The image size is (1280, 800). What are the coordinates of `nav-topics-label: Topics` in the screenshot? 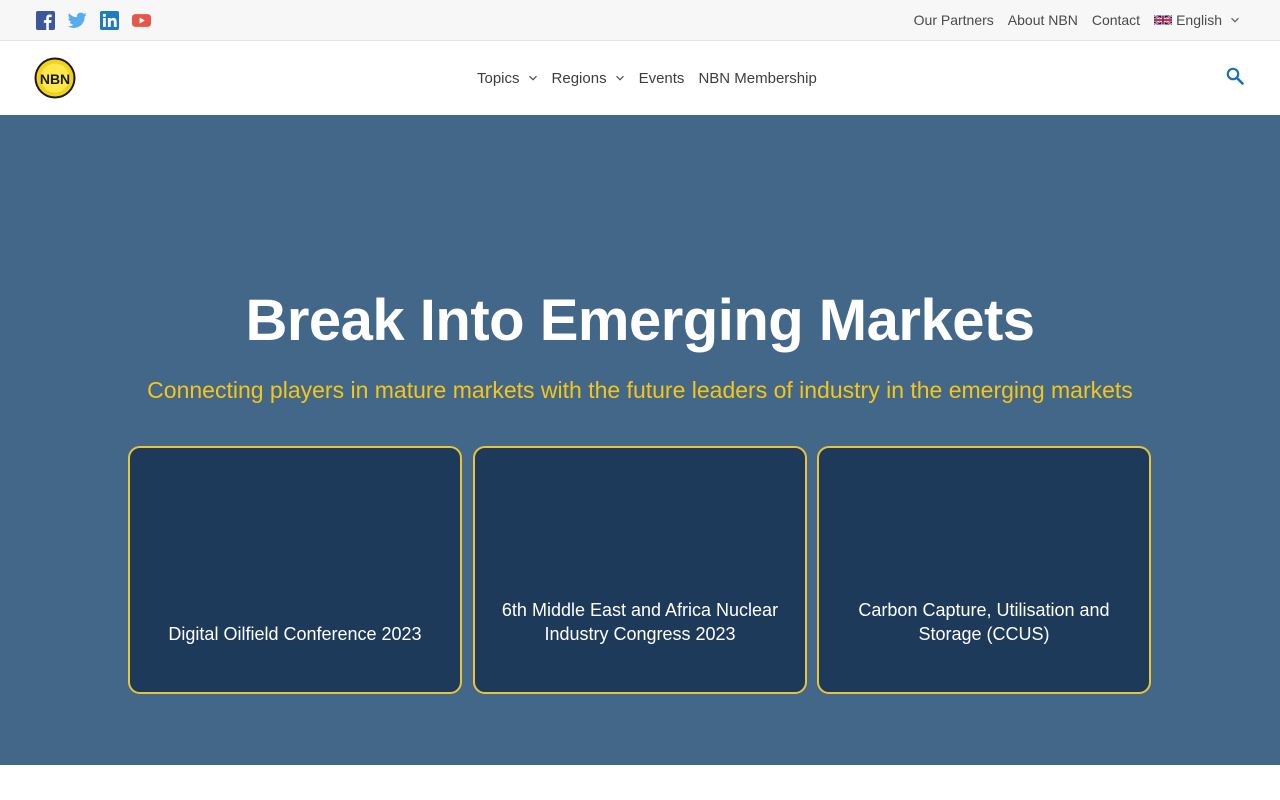 It's located at (498, 78).